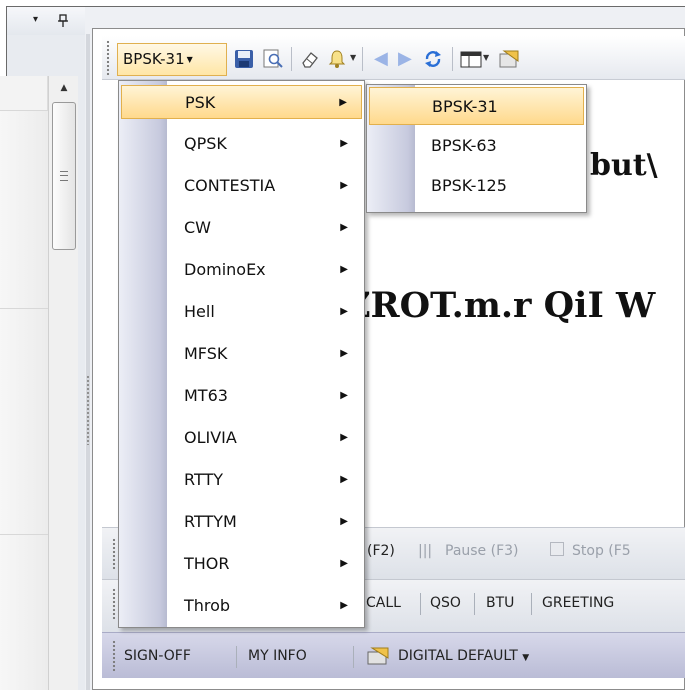 This screenshot has height=690, width=685. What do you see at coordinates (210, 521) in the screenshot?
I see `menu-item-label: RTTYM` at bounding box center [210, 521].